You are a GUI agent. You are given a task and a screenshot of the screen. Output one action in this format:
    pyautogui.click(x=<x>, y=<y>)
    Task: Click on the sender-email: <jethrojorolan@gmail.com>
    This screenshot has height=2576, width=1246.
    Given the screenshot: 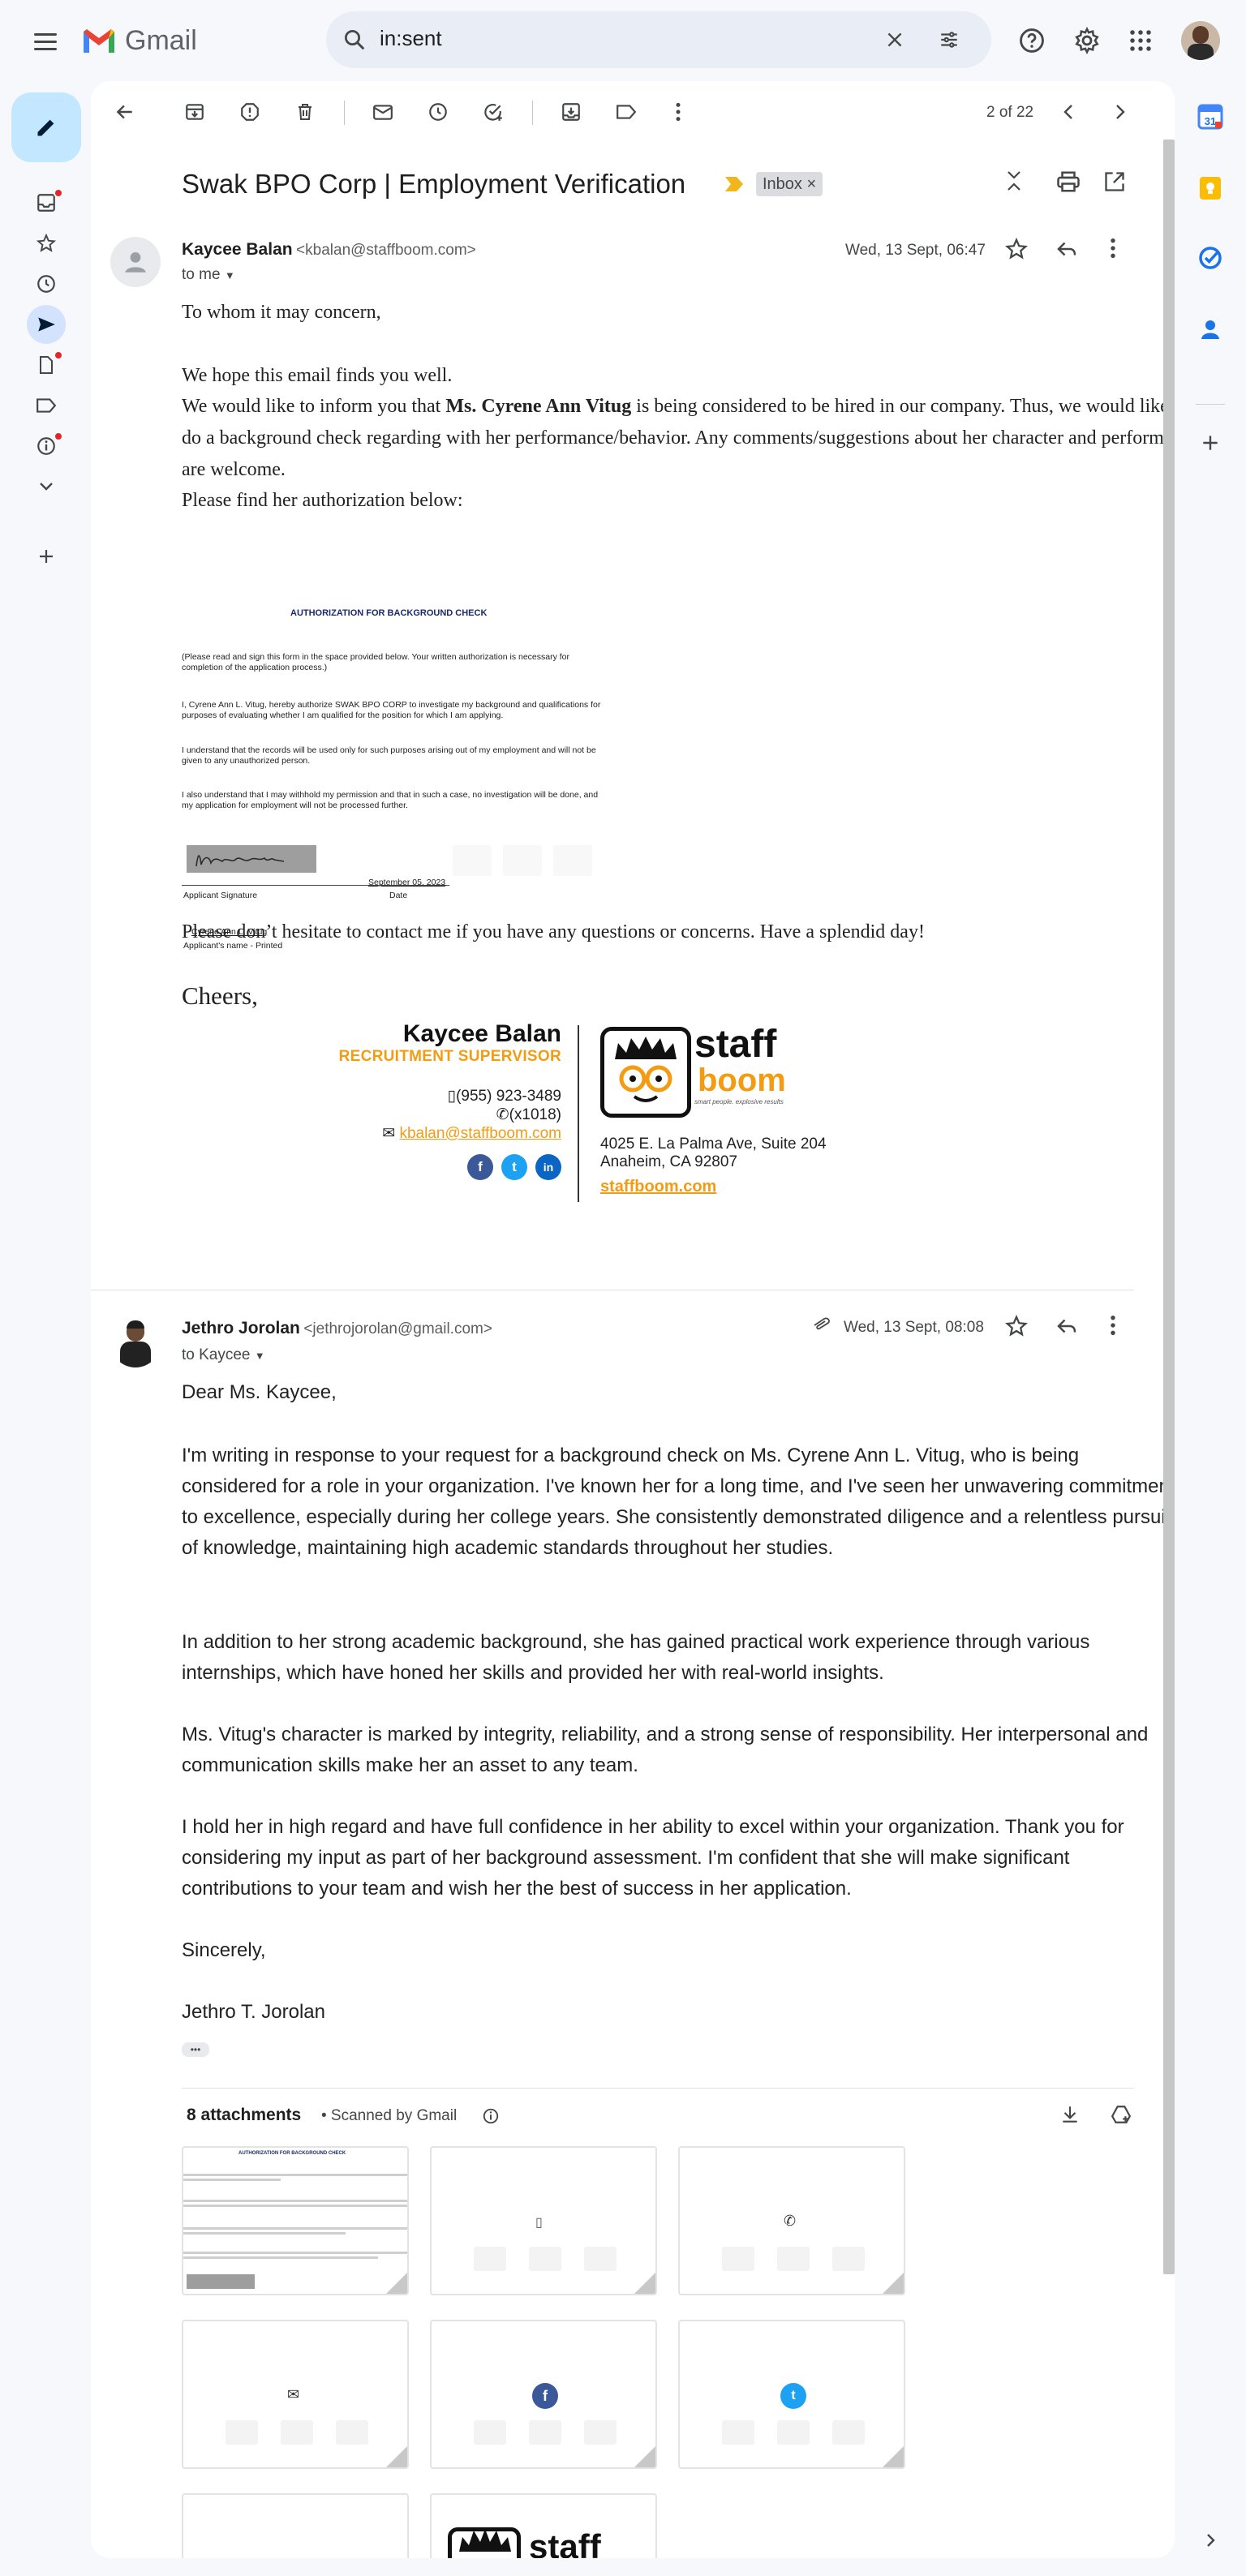 What is the action you would take?
    pyautogui.click(x=397, y=1328)
    